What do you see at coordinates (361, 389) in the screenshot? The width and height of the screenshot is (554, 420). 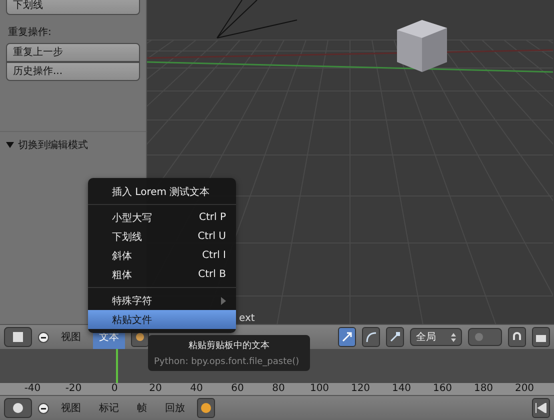 I see `frame-number: 120` at bounding box center [361, 389].